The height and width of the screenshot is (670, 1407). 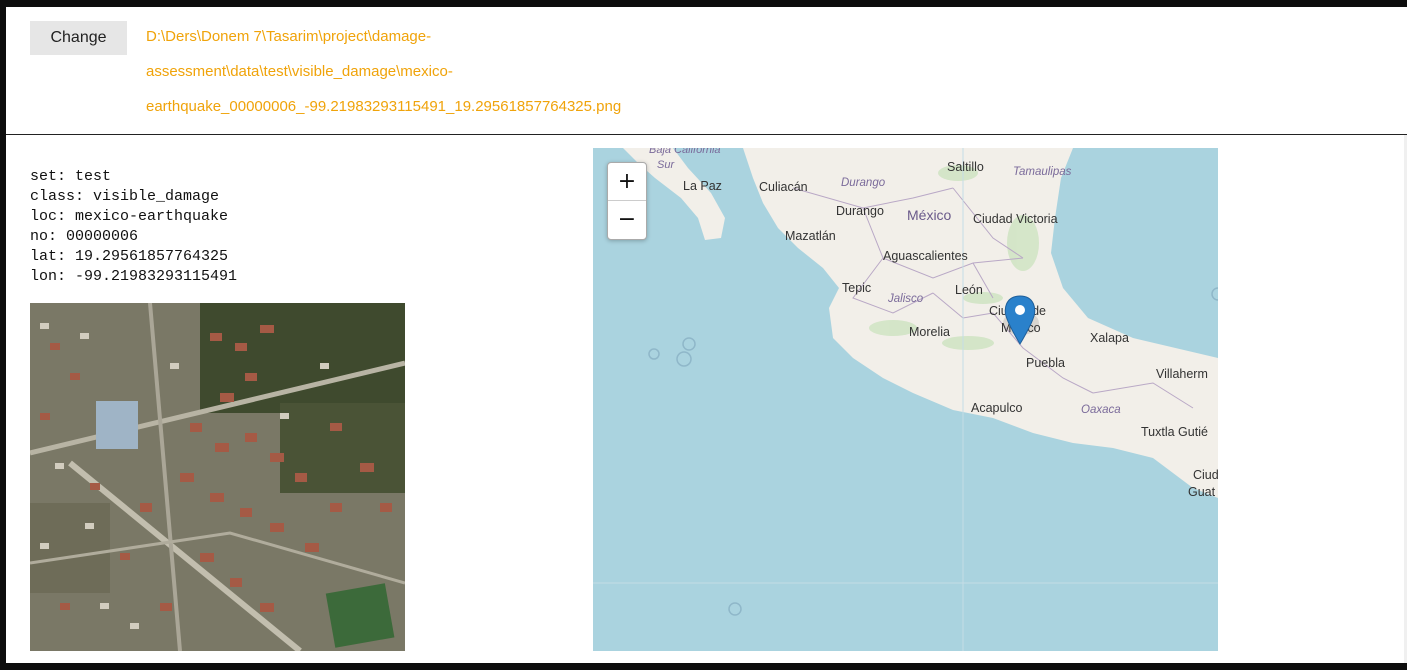 I want to click on meta-no: no: 00000006, so click(x=84, y=236).